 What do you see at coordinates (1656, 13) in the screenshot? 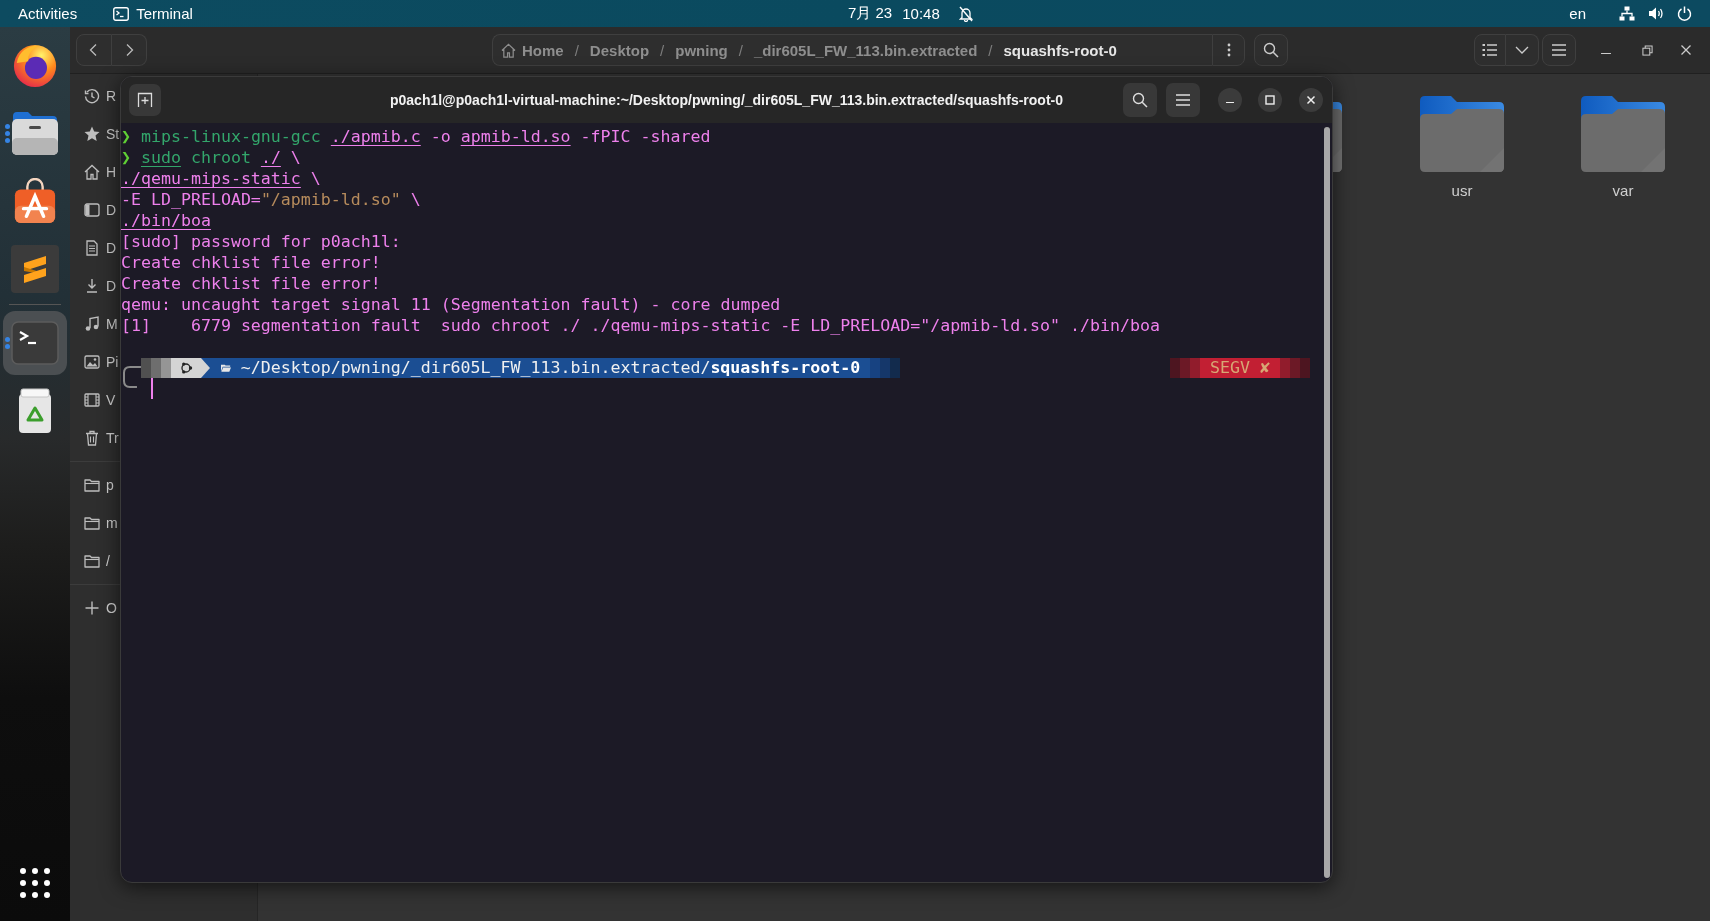
I see `volume-icon` at bounding box center [1656, 13].